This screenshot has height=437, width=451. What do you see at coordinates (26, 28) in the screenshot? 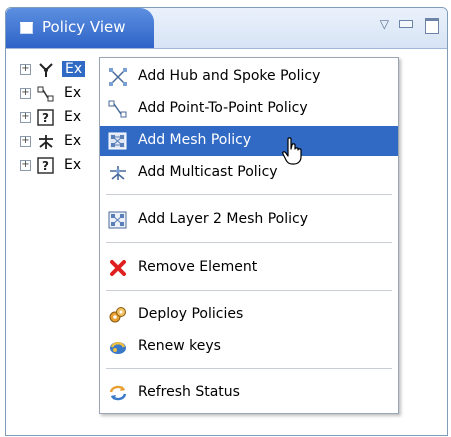
I see `view-window-icon` at bounding box center [26, 28].